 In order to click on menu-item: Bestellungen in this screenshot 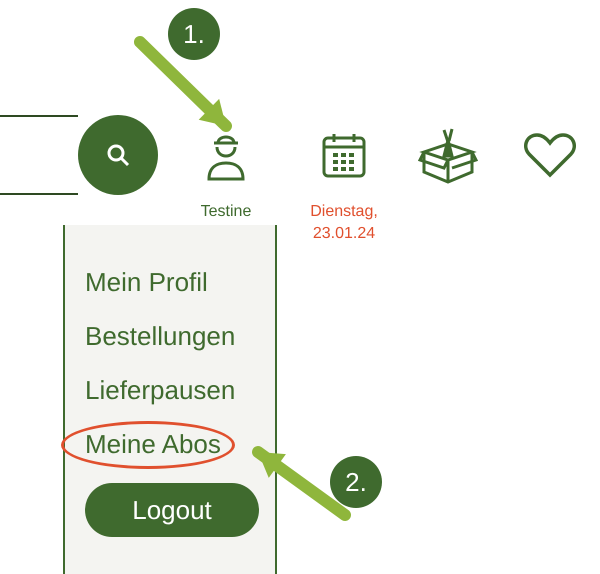, I will do `click(160, 336)`.